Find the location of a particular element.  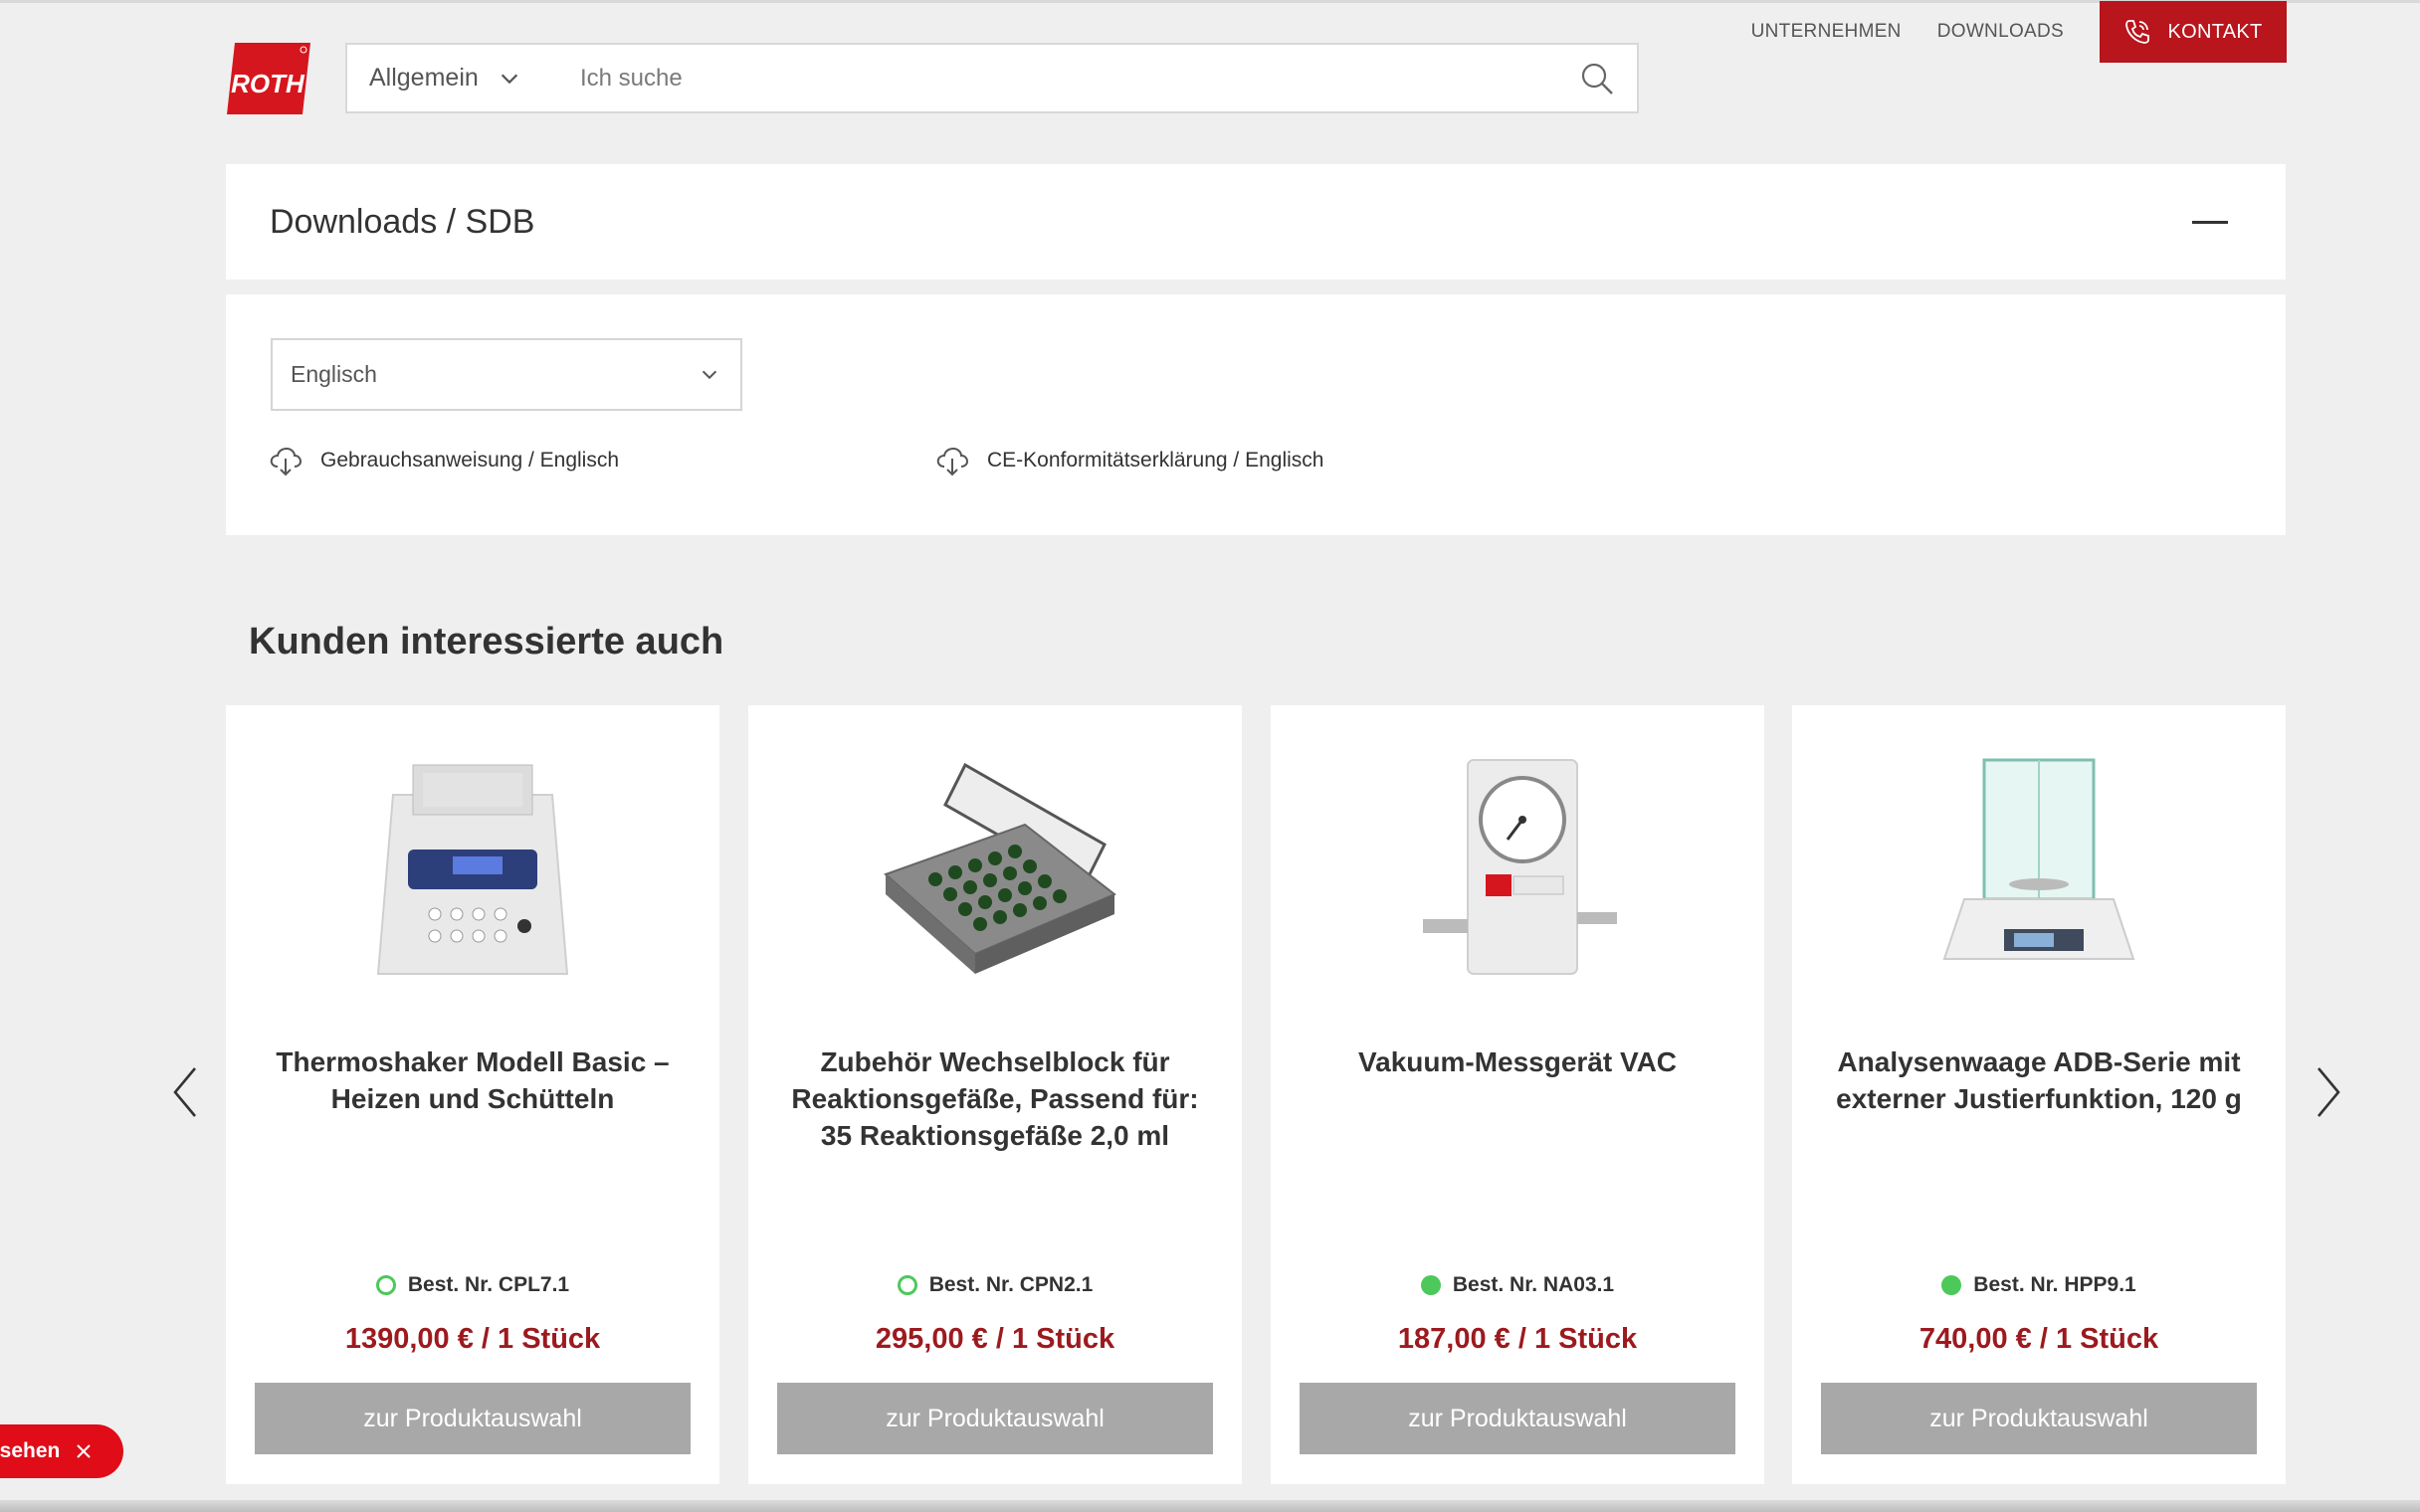

product-image-vacuum-gauge is located at coordinates (1517, 864).